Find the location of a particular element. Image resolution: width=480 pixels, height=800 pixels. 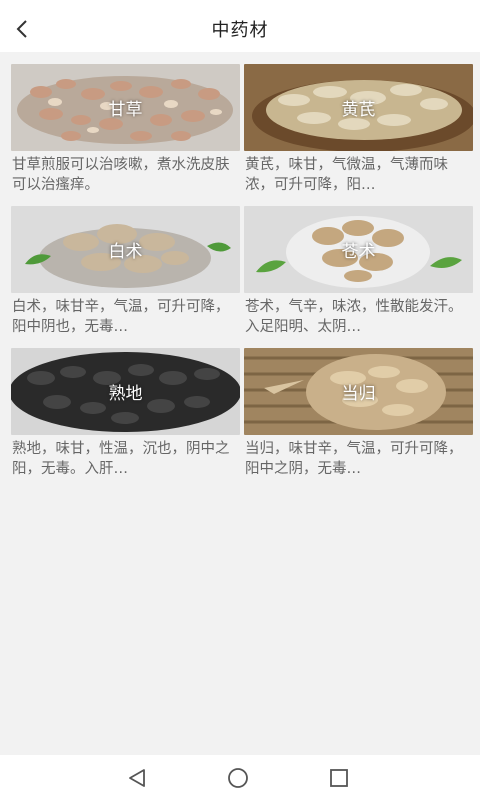

triangle-back-icon is located at coordinates (137, 778).